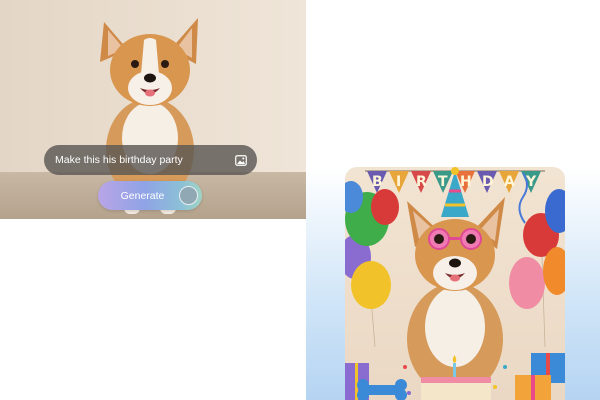 This screenshot has width=600, height=400. What do you see at coordinates (443, 182) in the screenshot?
I see `banner-letter: T` at bounding box center [443, 182].